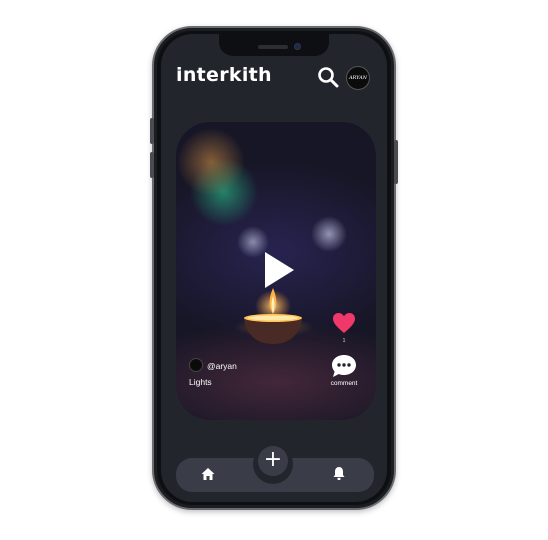 This screenshot has width=548, height=540. What do you see at coordinates (224, 75) in the screenshot?
I see `app-logo: interkith` at bounding box center [224, 75].